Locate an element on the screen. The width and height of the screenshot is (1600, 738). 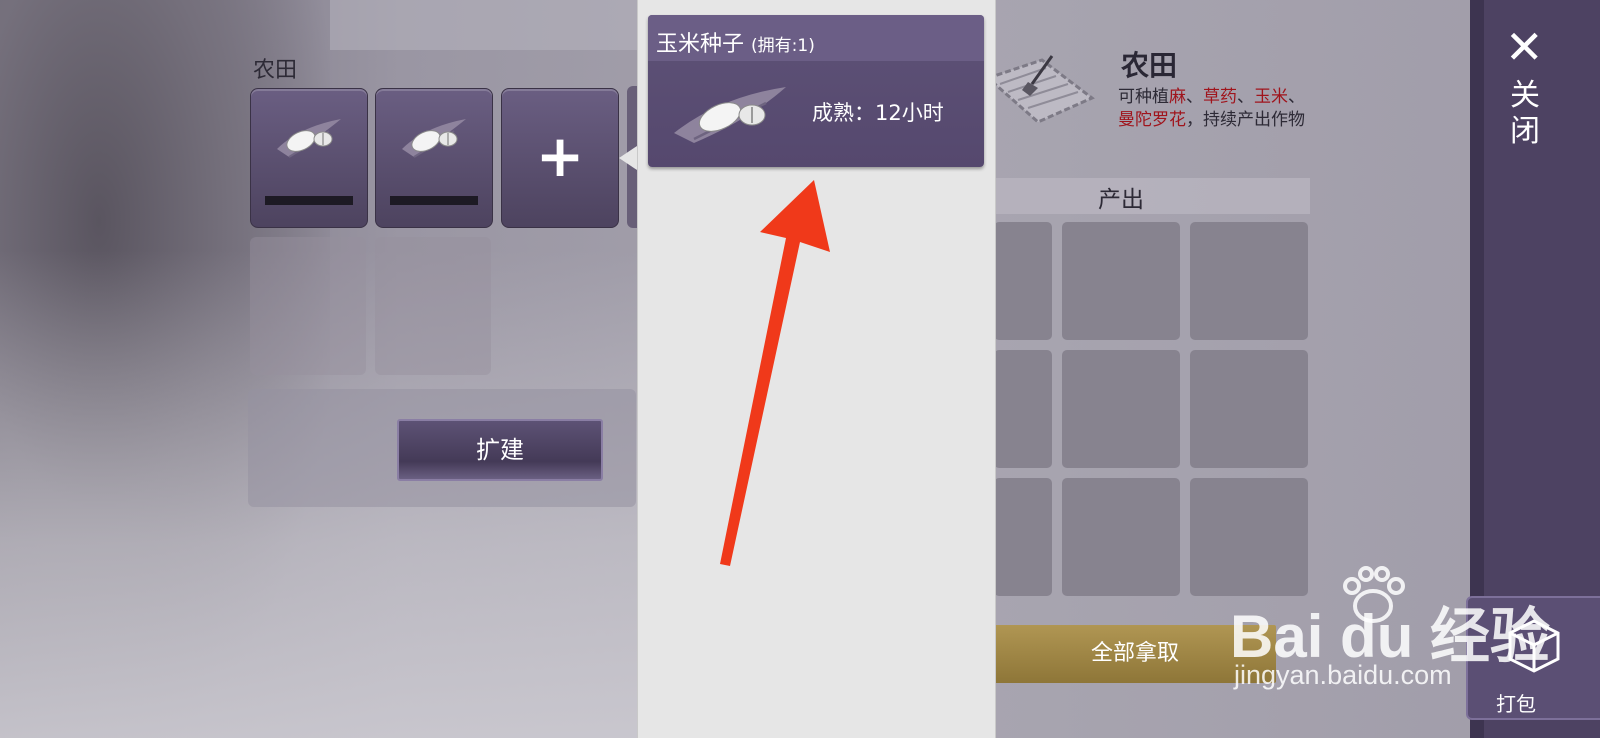
mature-time: 成熟：12小时 is located at coordinates (878, 113).